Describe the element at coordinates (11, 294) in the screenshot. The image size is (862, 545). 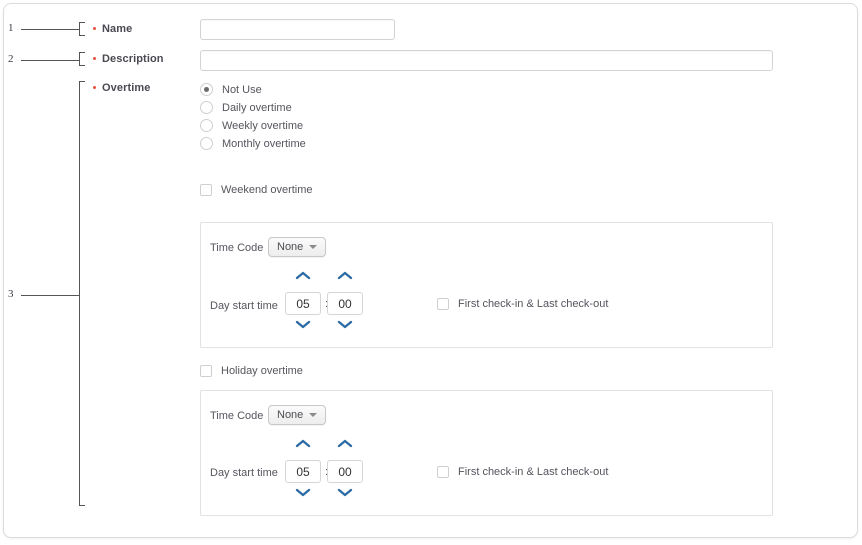
I see `annotation-number-3: 3` at that location.